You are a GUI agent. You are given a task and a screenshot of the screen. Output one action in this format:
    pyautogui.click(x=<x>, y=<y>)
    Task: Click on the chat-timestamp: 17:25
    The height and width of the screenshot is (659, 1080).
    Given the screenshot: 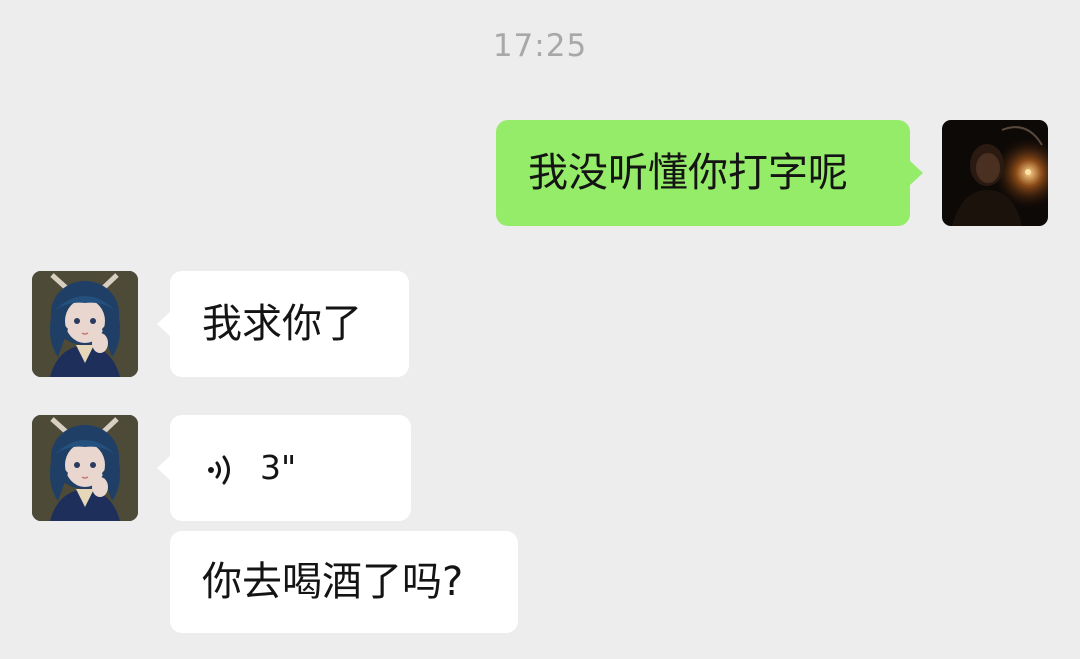 What is the action you would take?
    pyautogui.click(x=540, y=46)
    